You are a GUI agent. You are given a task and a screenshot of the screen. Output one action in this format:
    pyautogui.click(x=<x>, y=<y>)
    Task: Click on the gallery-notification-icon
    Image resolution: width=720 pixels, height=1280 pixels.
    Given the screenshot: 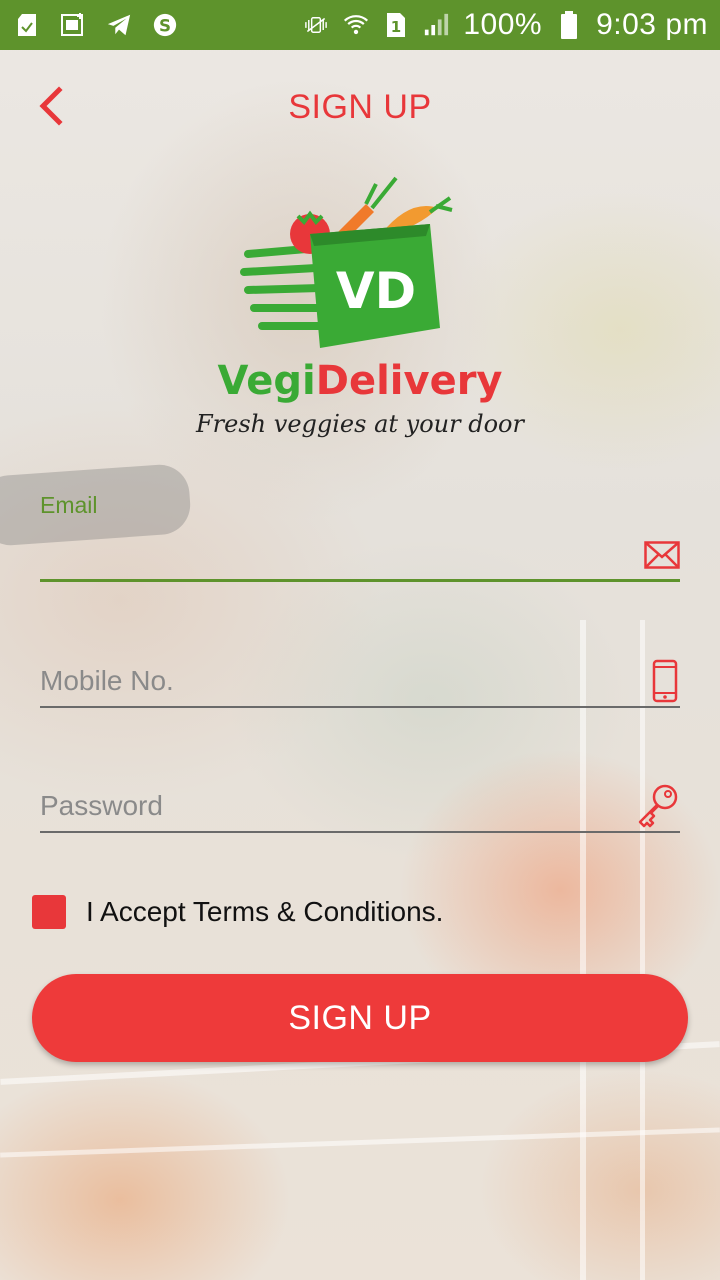 What is the action you would take?
    pyautogui.click(x=73, y=25)
    